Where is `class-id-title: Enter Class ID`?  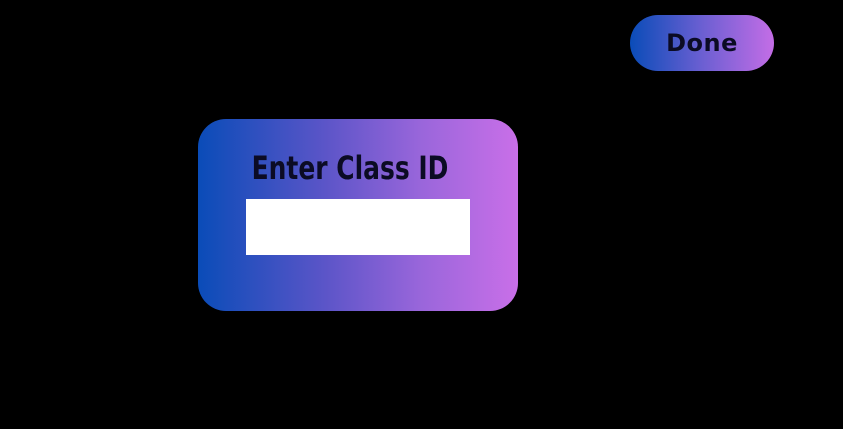 class-id-title: Enter Class ID is located at coordinates (350, 168).